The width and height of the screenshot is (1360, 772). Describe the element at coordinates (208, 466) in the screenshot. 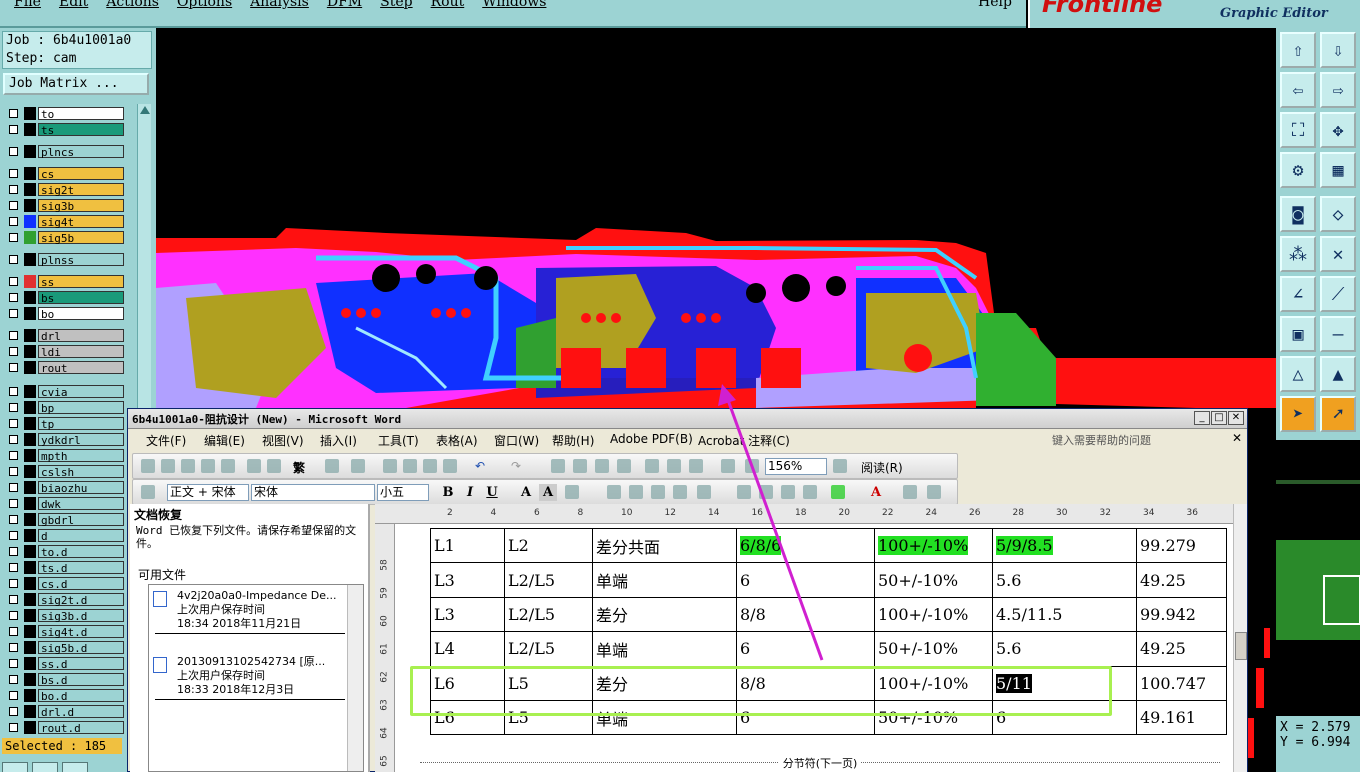

I see `permission-icon` at that location.